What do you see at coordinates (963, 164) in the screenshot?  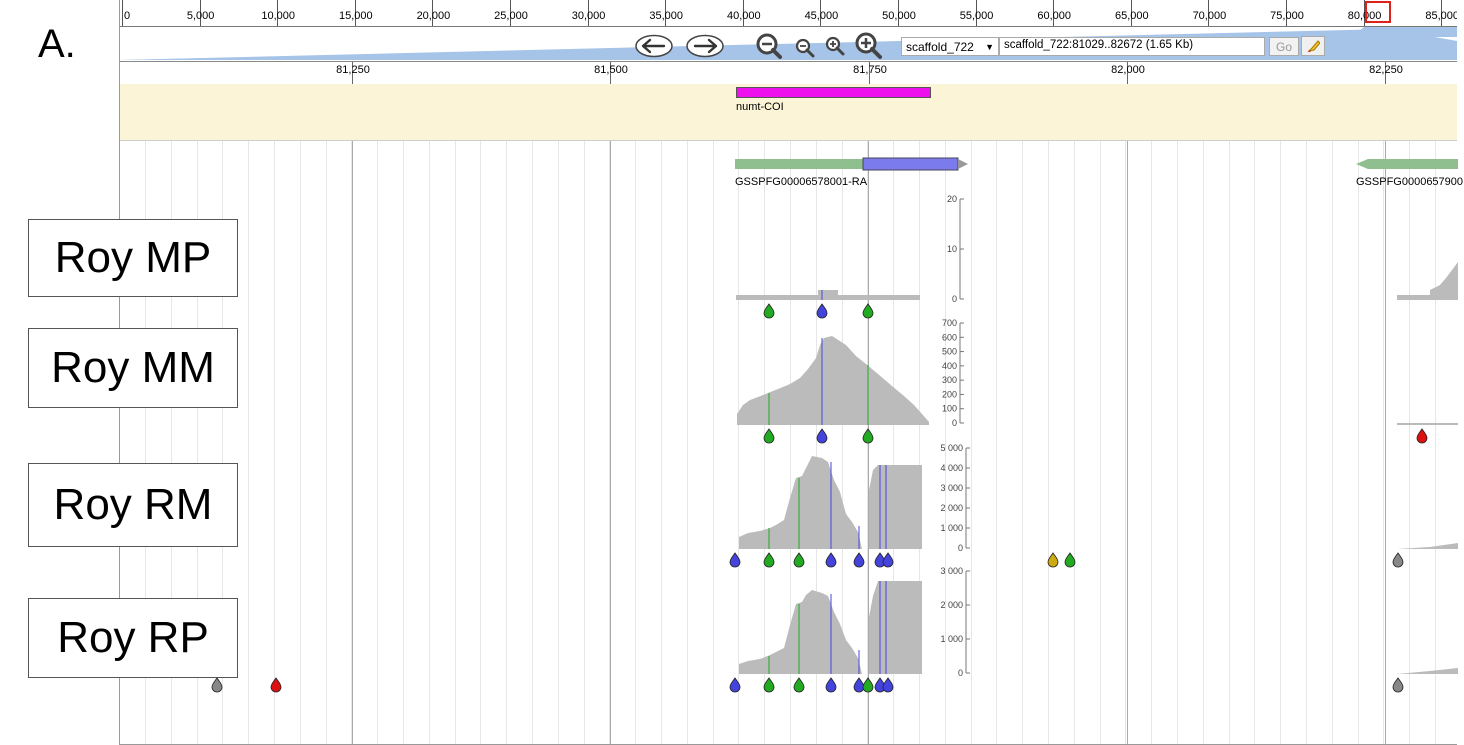 I see `gene1-strand-arrow` at bounding box center [963, 164].